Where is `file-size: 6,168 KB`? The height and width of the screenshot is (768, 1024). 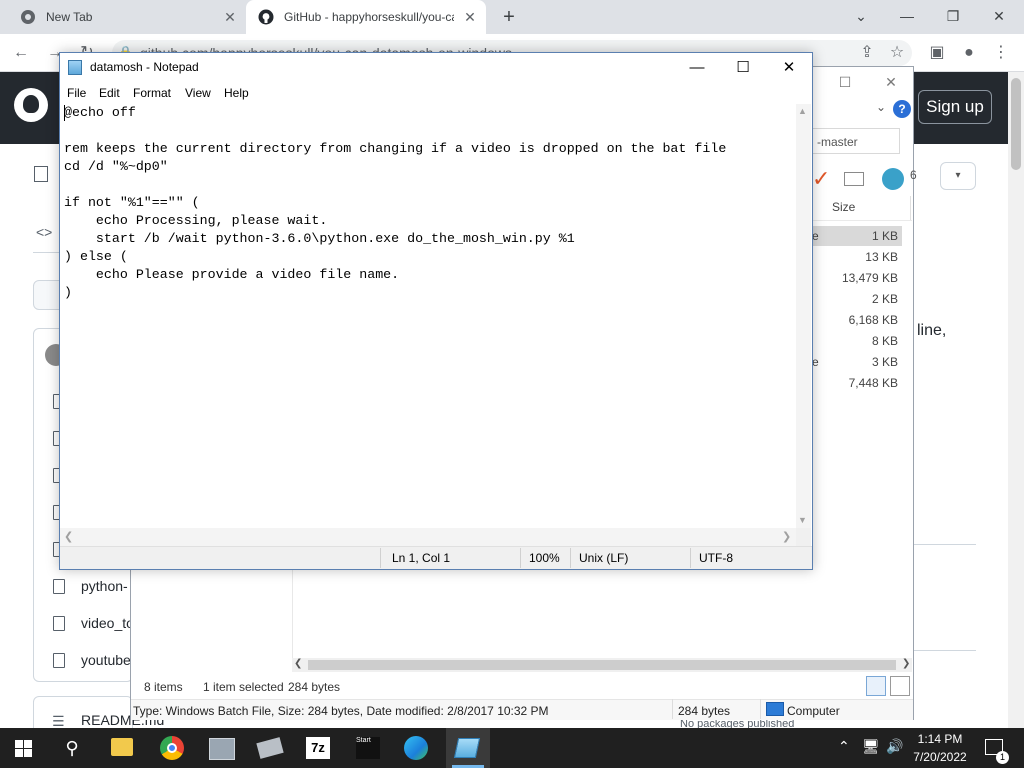
file-size: 6,168 KB is located at coordinates (855, 320).